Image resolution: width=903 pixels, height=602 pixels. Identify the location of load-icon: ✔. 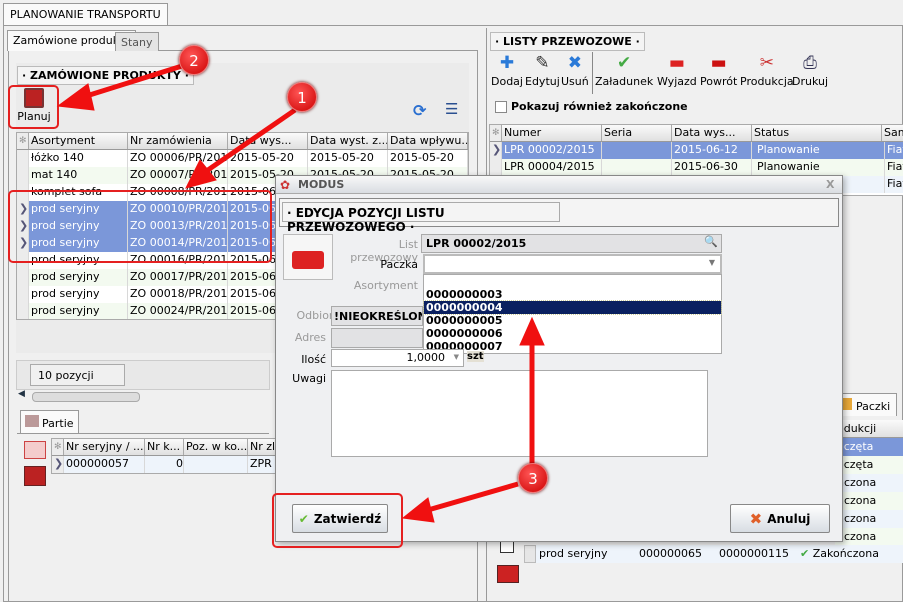
(624, 63).